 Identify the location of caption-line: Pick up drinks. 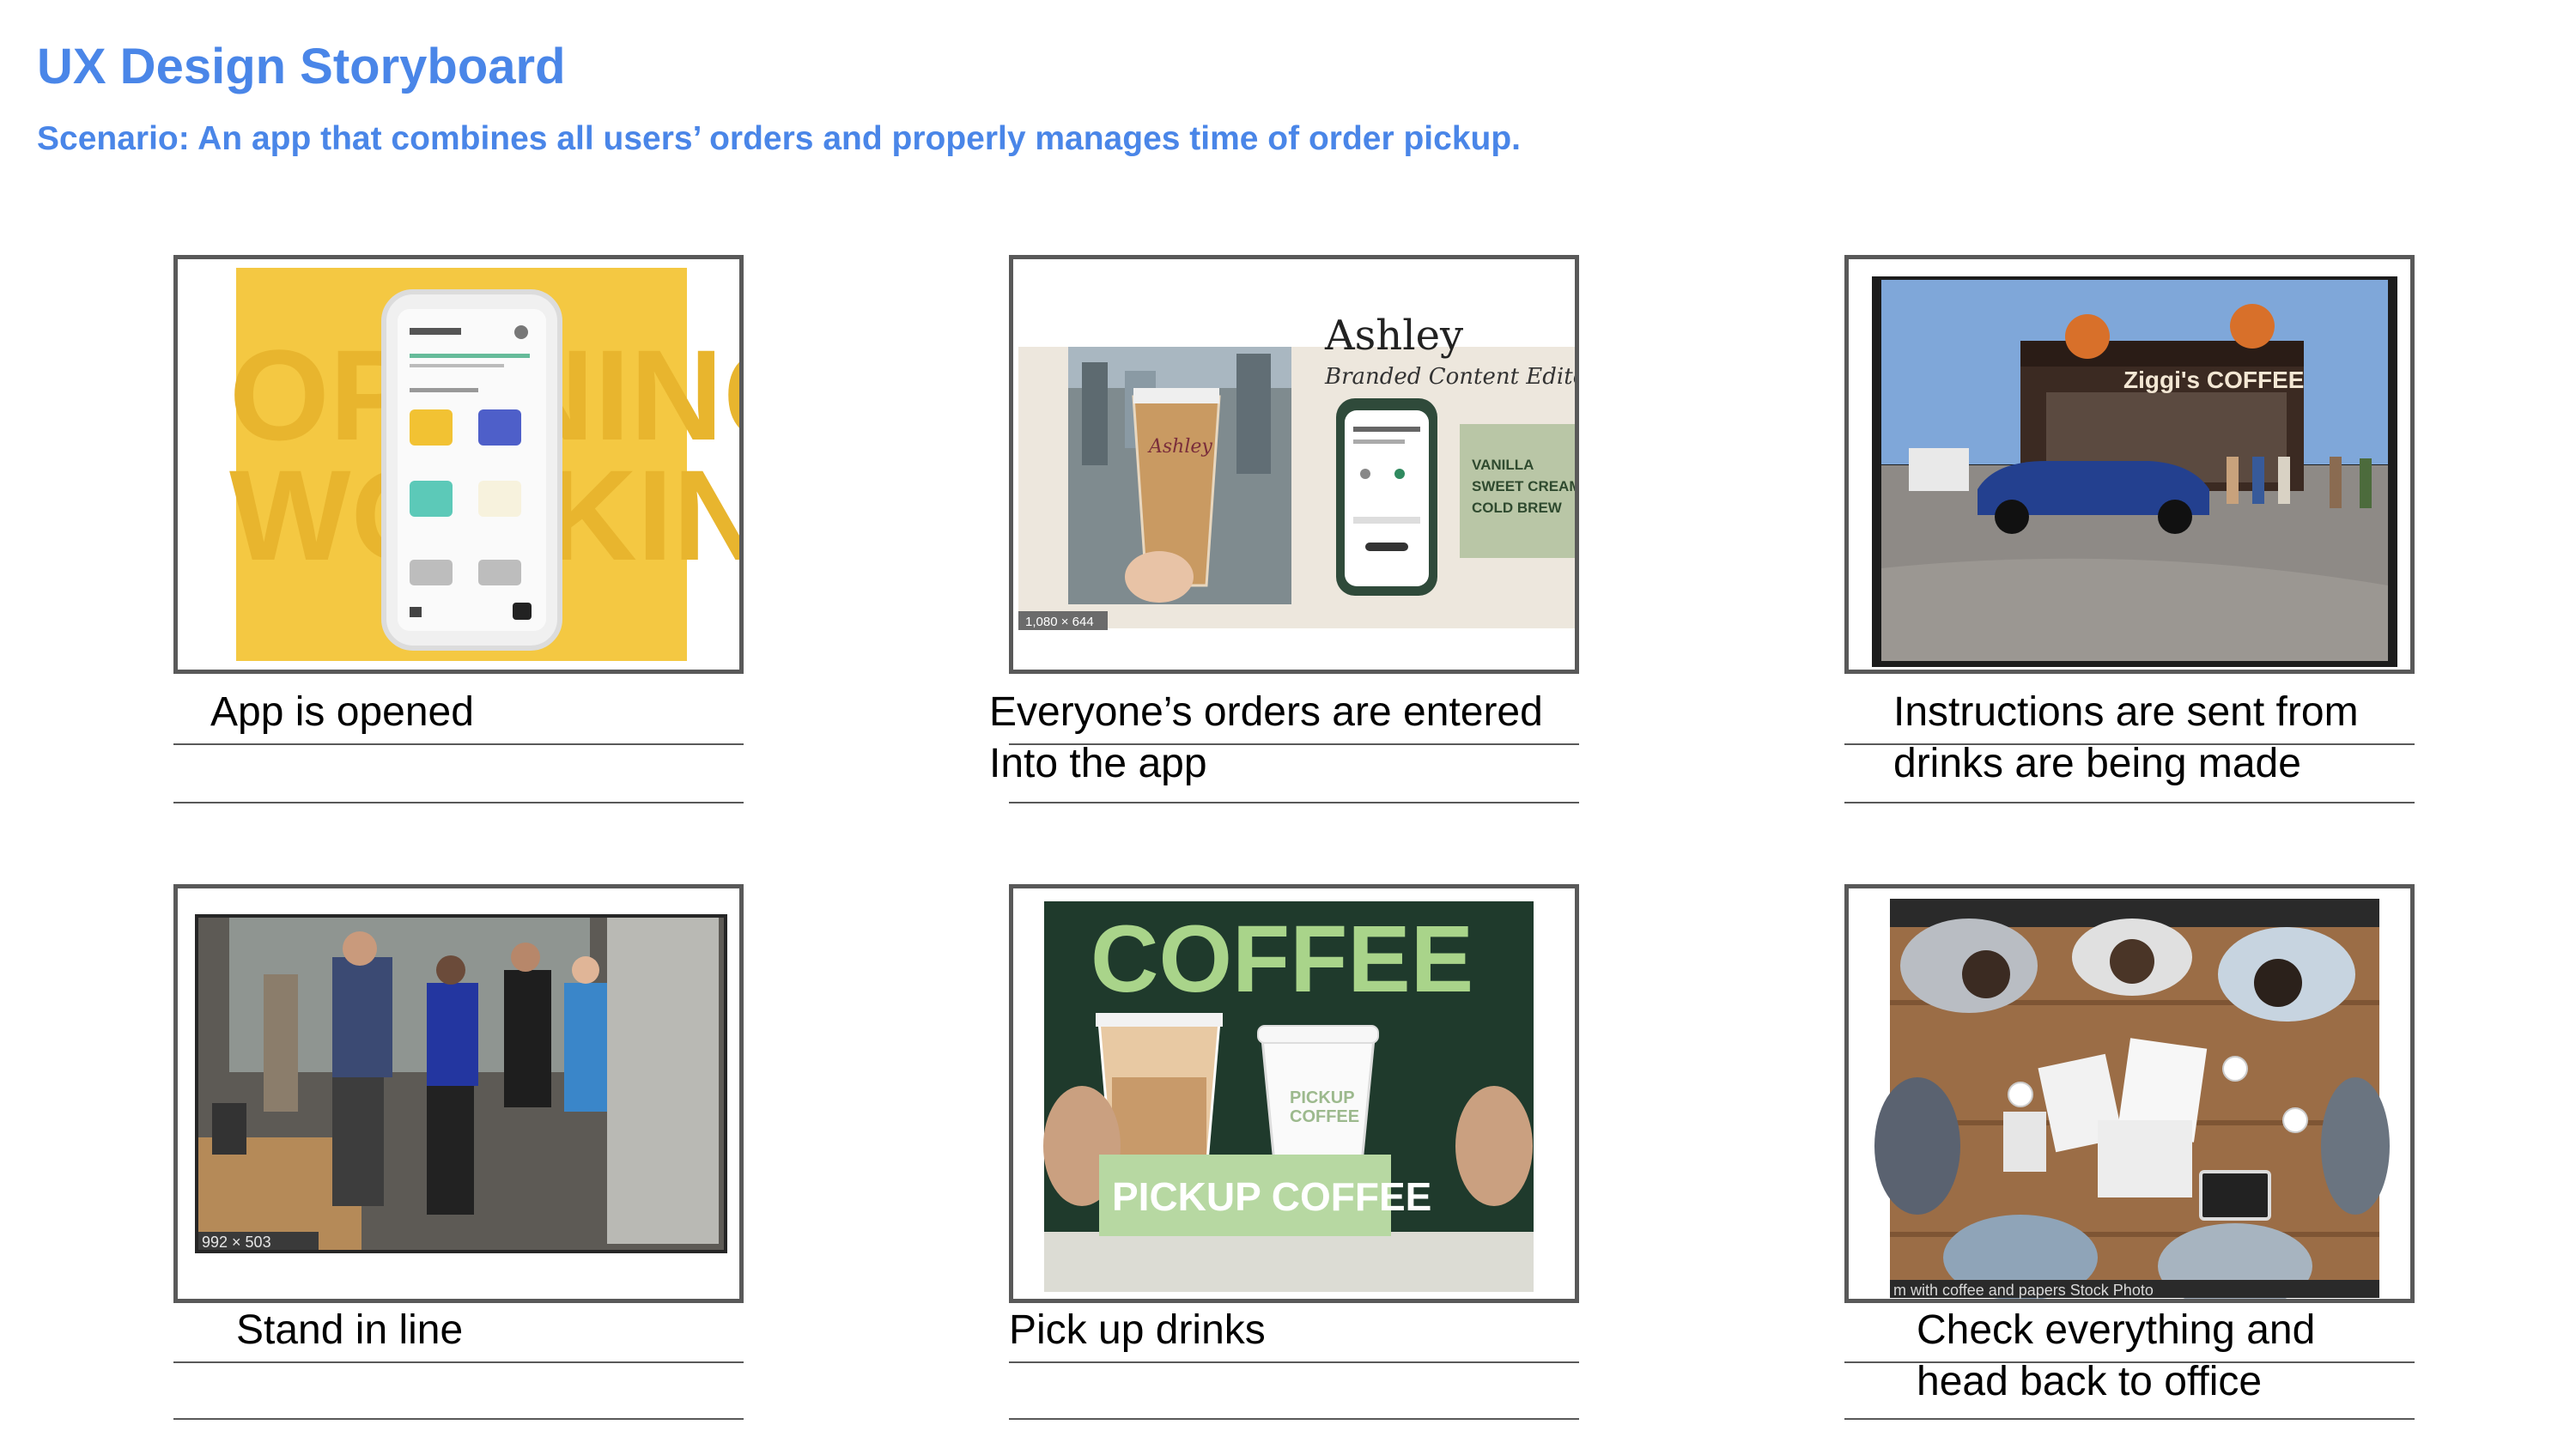
(1137, 1330).